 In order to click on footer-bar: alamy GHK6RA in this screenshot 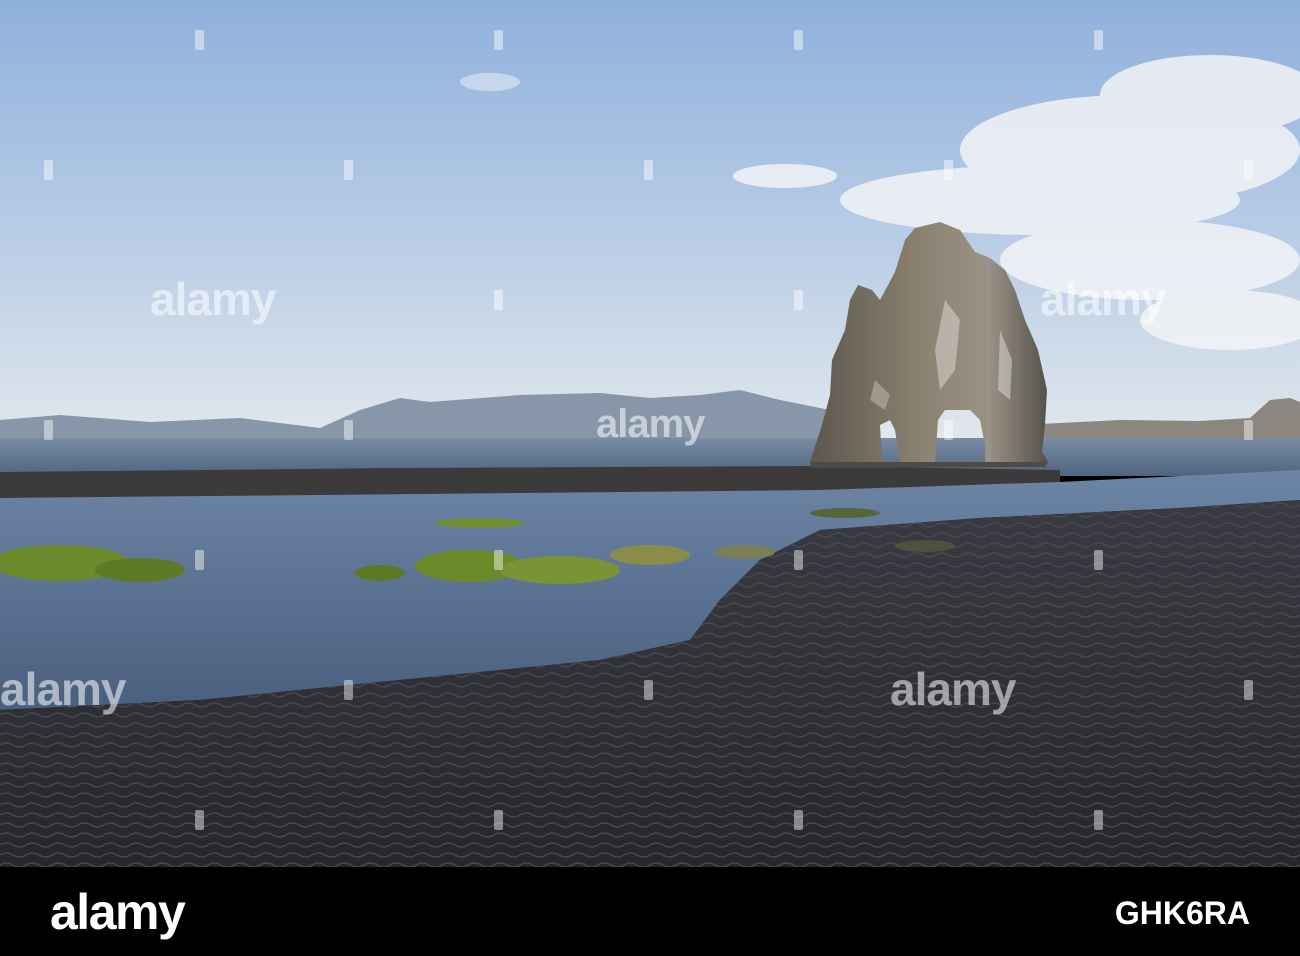, I will do `click(650, 911)`.